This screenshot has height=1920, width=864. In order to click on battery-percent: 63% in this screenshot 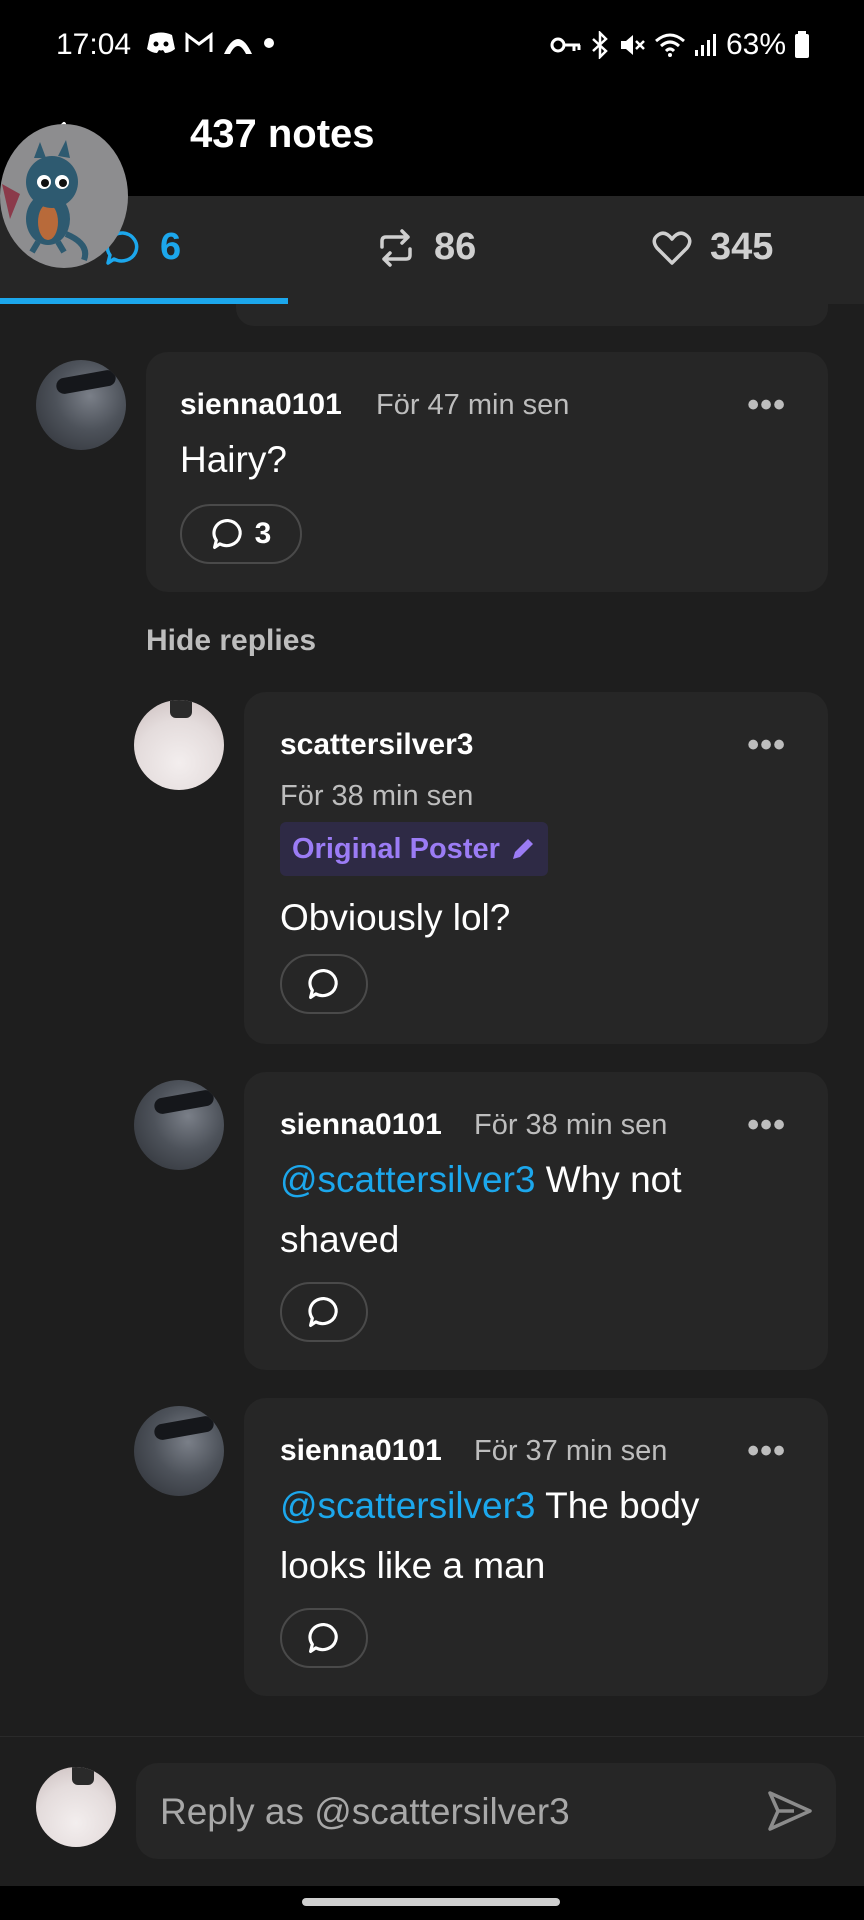, I will do `click(755, 44)`.